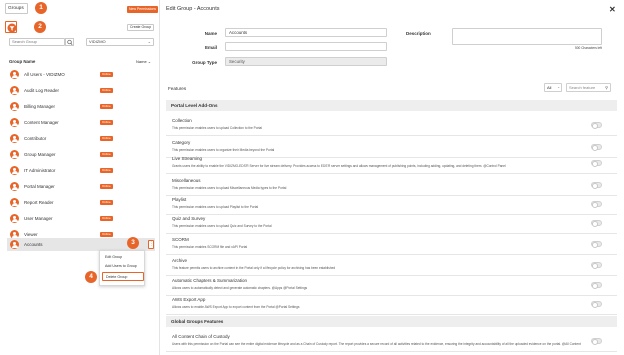 Image resolution: width=624 pixels, height=355 pixels. Describe the element at coordinates (91, 277) in the screenshot. I see `step-marker-4: 4` at that location.